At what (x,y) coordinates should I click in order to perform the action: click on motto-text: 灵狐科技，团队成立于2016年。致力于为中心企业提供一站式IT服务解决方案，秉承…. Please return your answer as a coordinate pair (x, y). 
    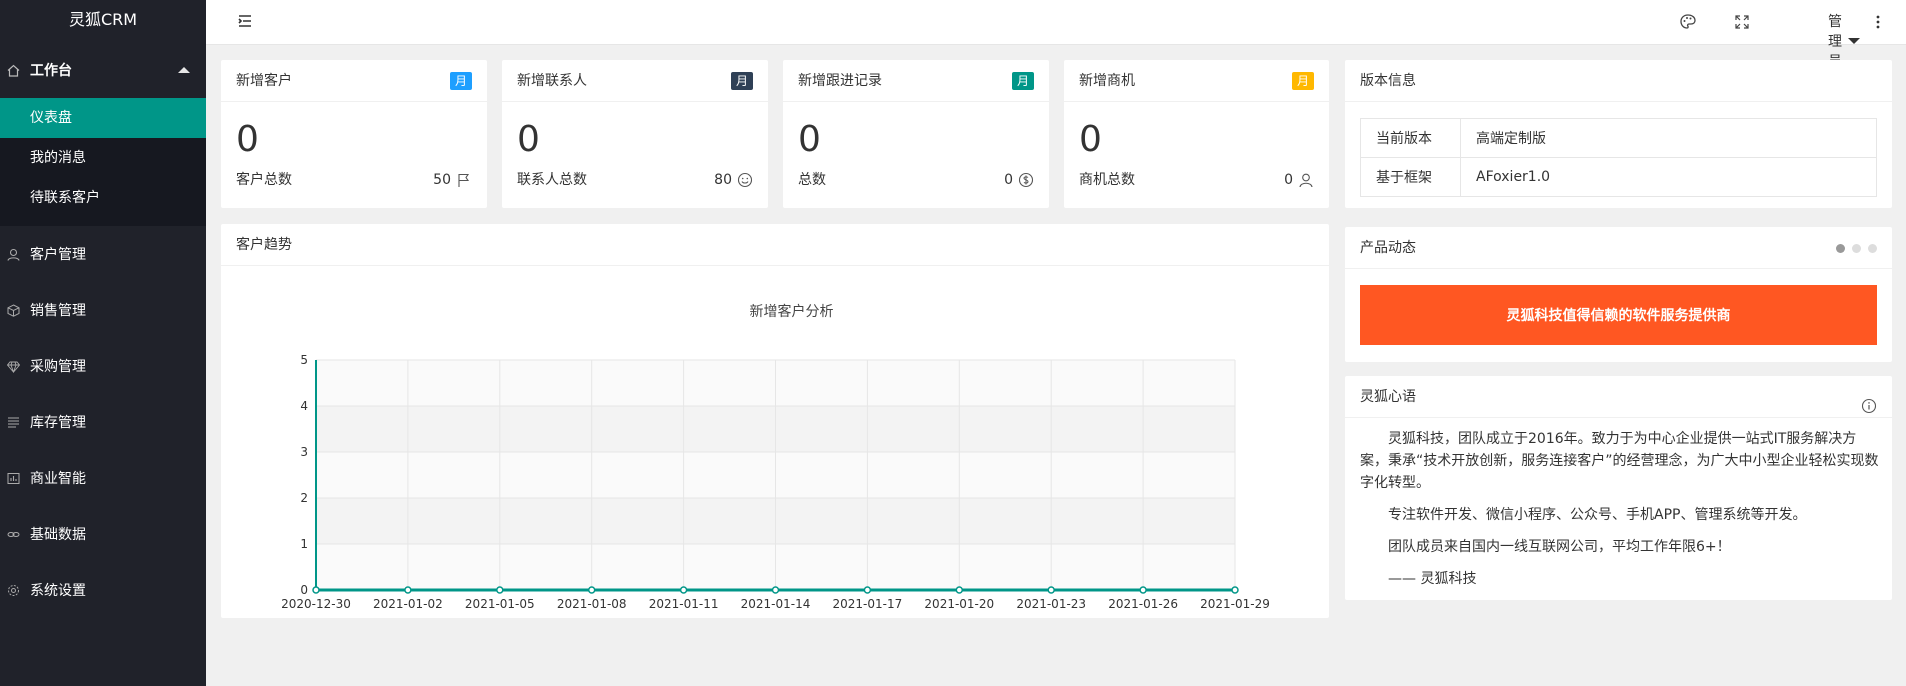
    Looking at the image, I should click on (1620, 514).